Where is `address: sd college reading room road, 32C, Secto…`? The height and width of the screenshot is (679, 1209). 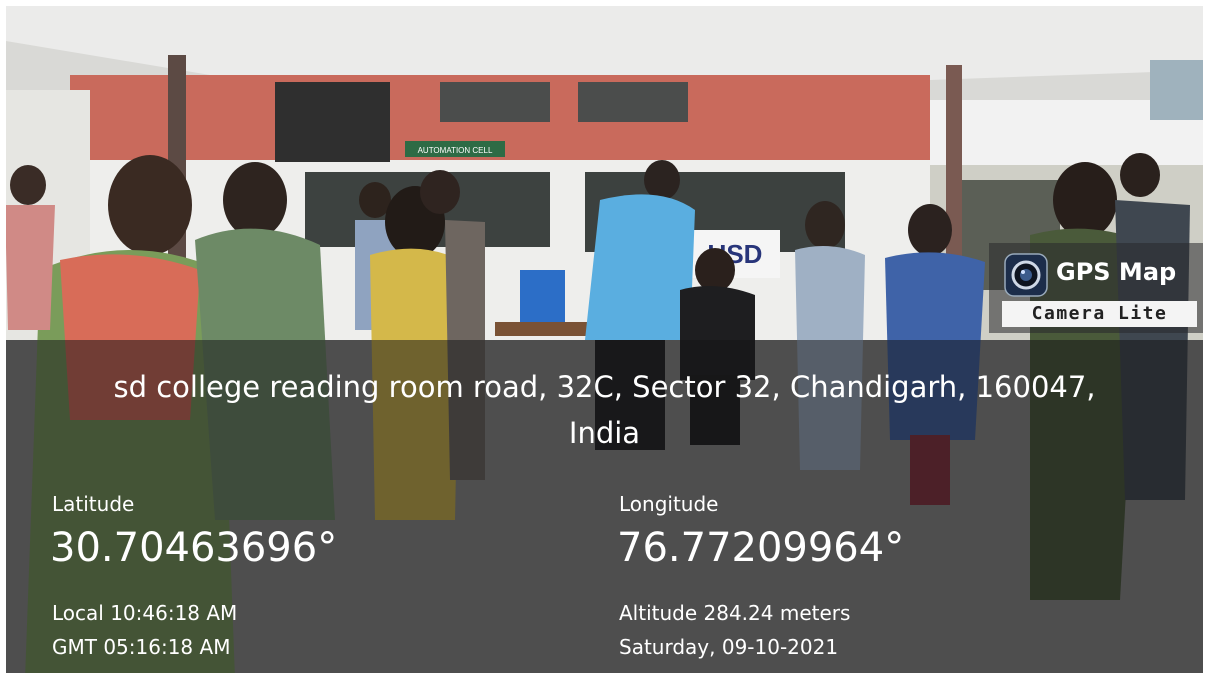 address: sd college reading room road, 32C, Secto… is located at coordinates (604, 410).